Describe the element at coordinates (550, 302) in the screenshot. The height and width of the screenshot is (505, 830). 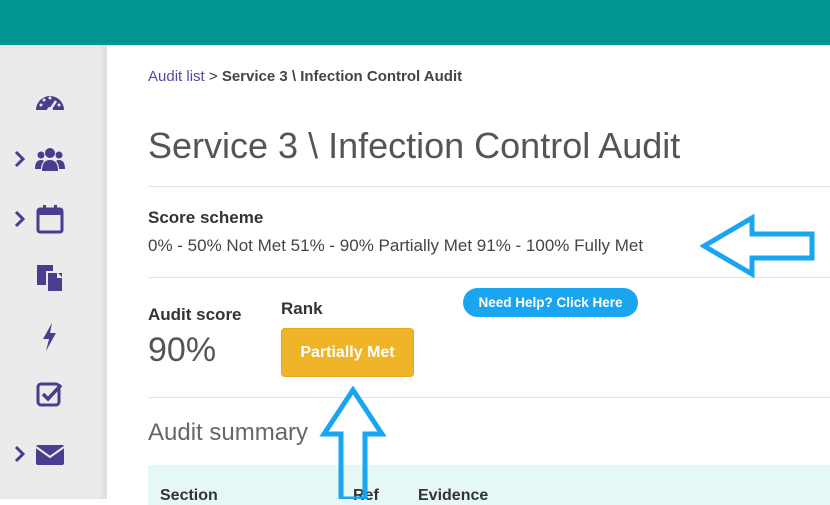
I see `need-help-button: Need Help? Click Here` at that location.